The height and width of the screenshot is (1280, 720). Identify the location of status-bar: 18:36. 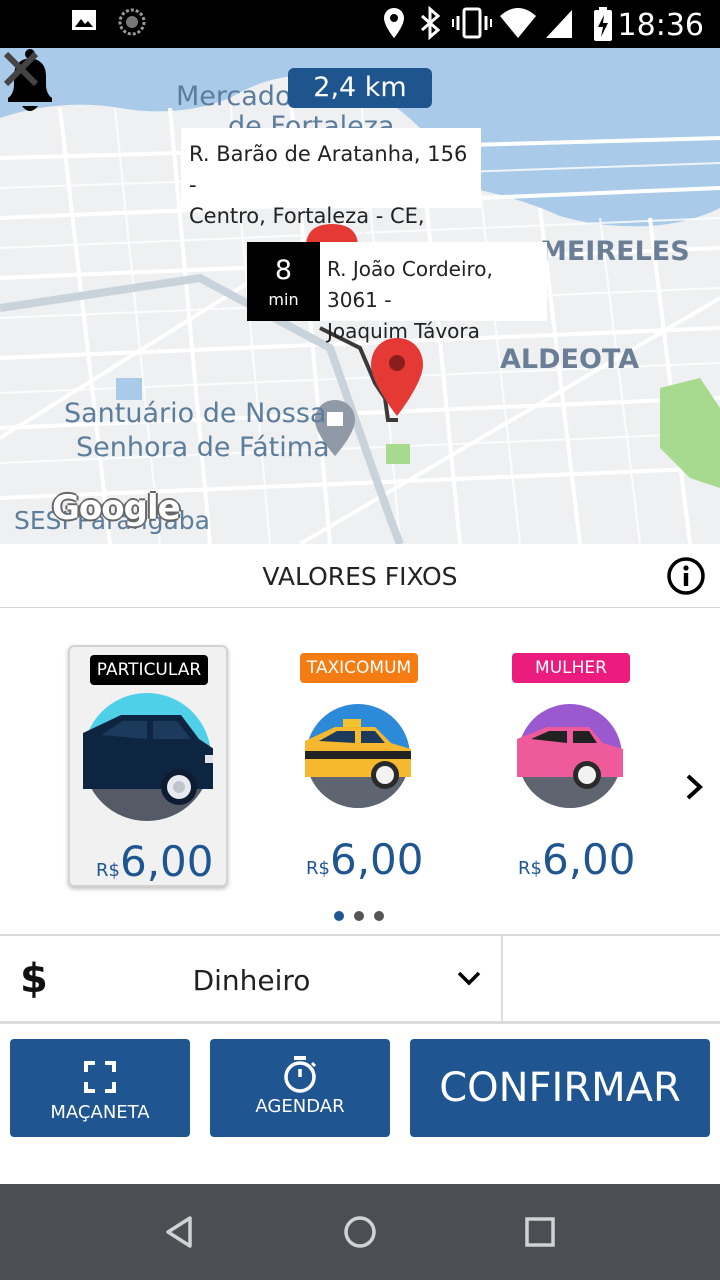
(360, 24).